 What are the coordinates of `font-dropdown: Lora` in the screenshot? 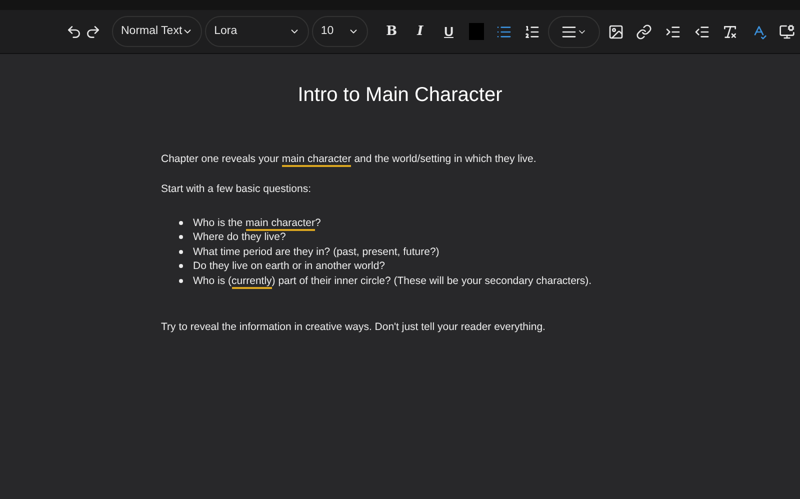 It's located at (257, 31).